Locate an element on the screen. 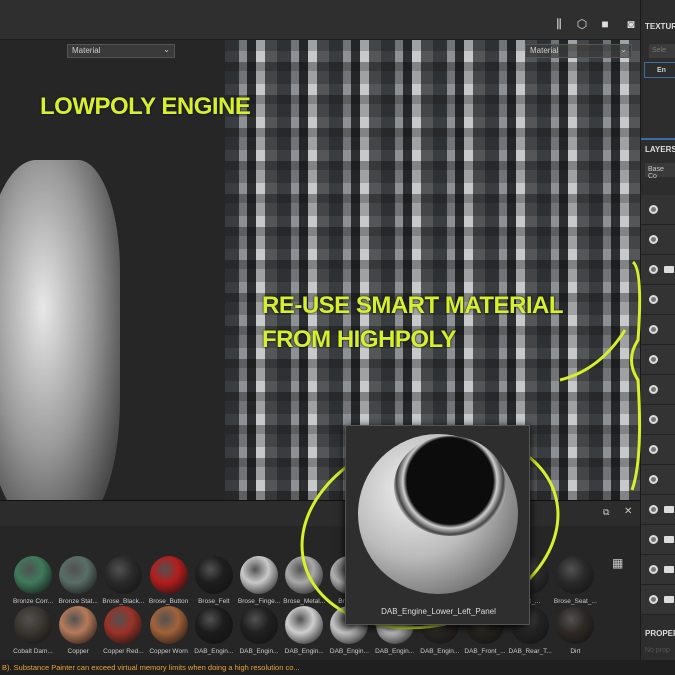 Image resolution: width=675 pixels, height=675 pixels. annotation-arrow is located at coordinates (593, 355).